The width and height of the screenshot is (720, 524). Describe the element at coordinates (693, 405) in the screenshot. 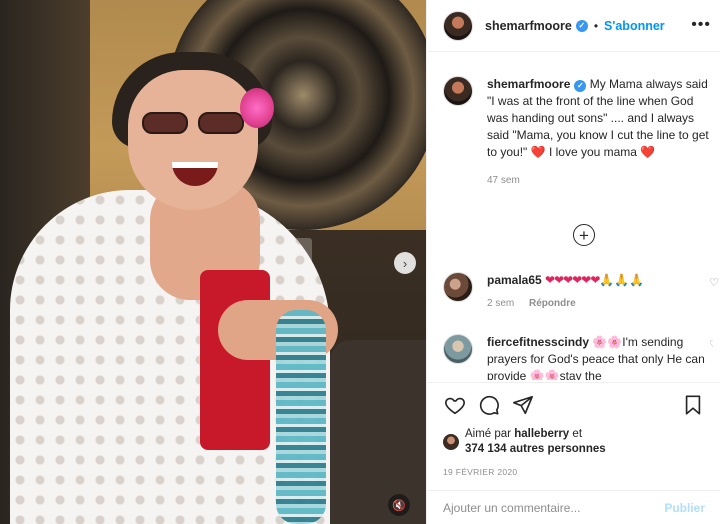

I see `bookmark-icon` at that location.